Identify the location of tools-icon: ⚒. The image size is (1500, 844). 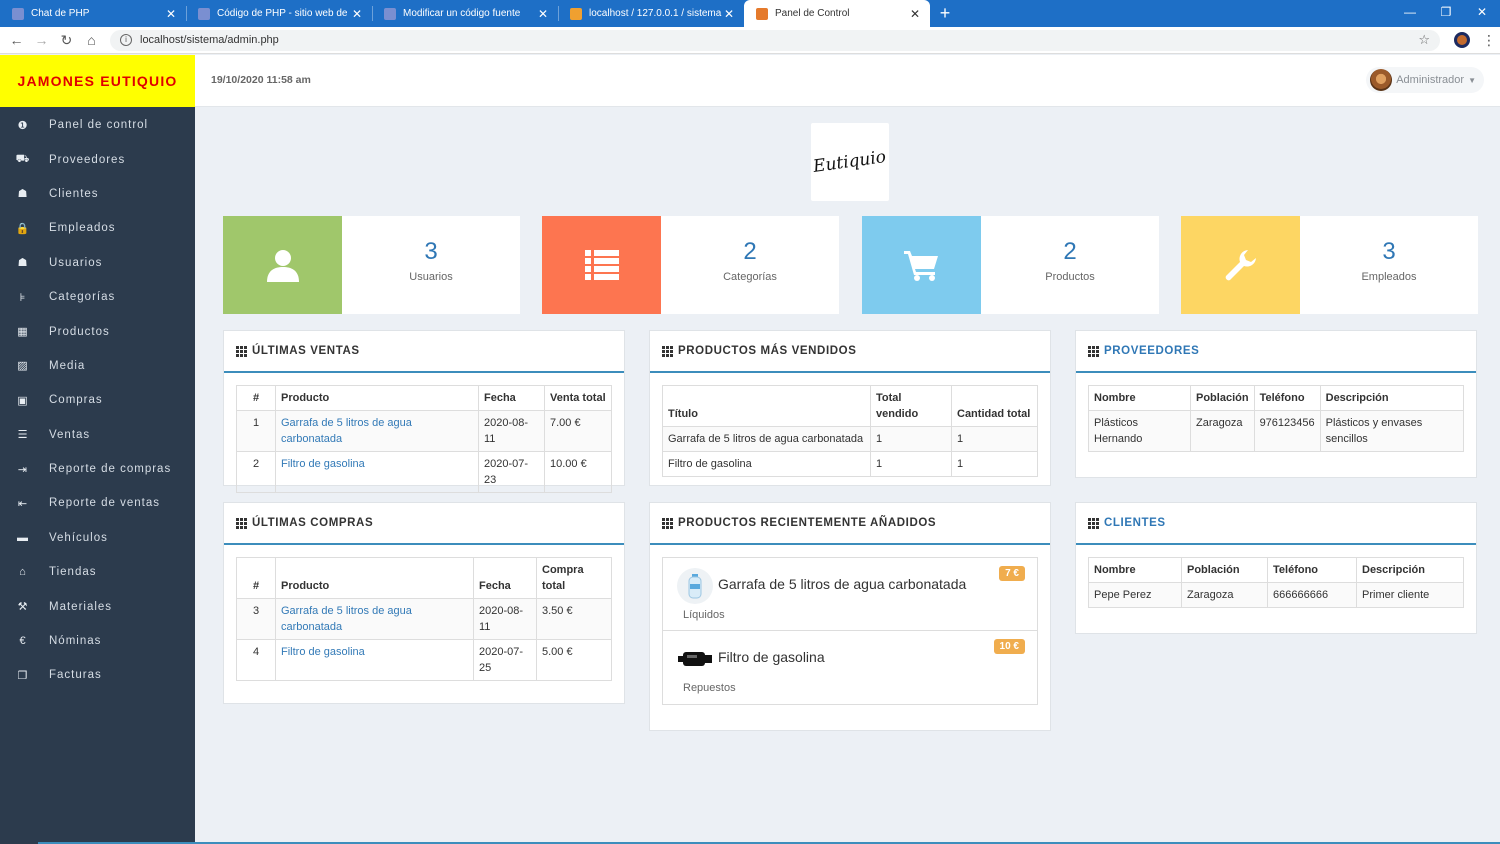
(23, 607).